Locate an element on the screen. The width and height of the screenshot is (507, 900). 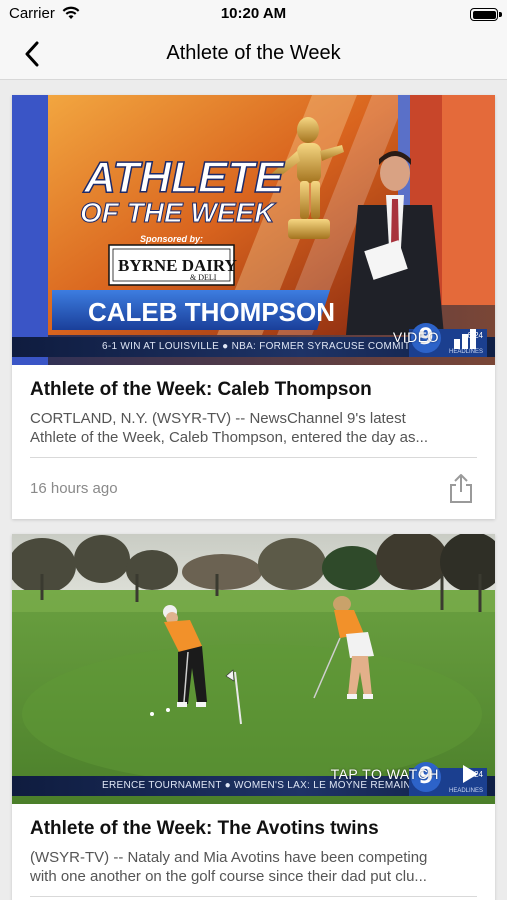
card-footer: 16 hours ago is located at coordinates (253, 488).